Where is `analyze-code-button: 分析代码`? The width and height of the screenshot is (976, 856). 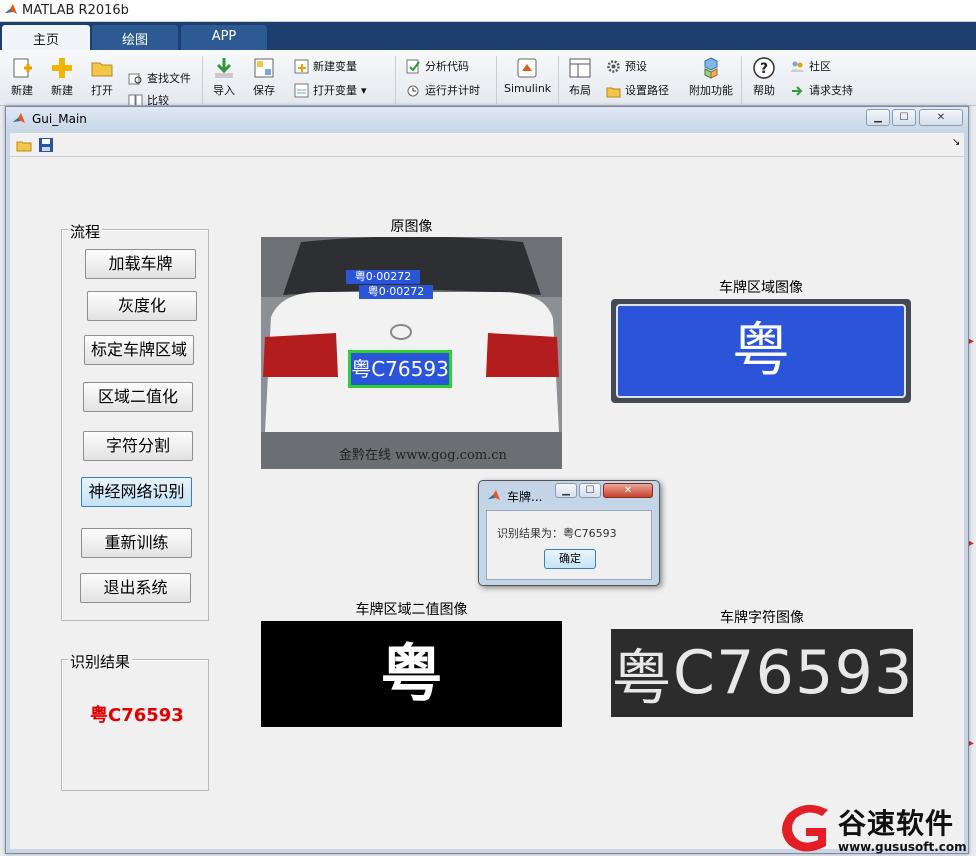 analyze-code-button: 分析代码 is located at coordinates (437, 66).